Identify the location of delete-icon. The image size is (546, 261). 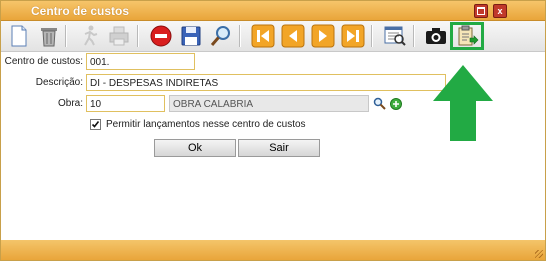
(49, 36).